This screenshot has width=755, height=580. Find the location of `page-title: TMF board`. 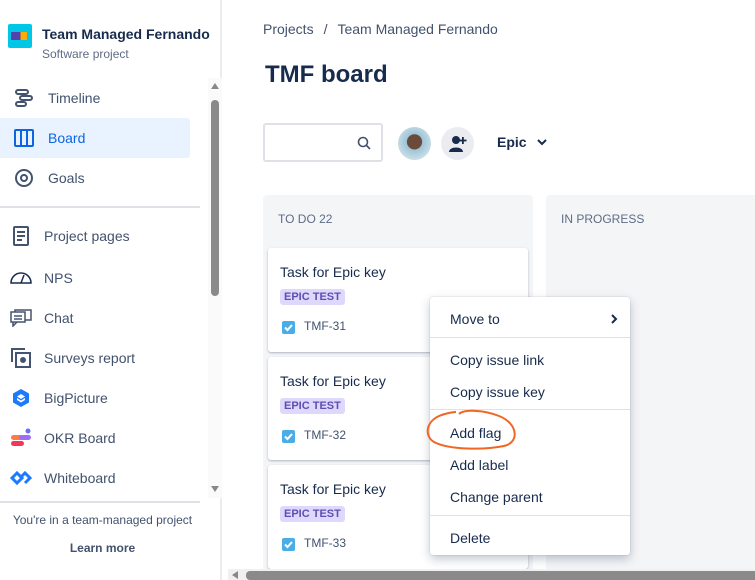

page-title: TMF board is located at coordinates (326, 74).